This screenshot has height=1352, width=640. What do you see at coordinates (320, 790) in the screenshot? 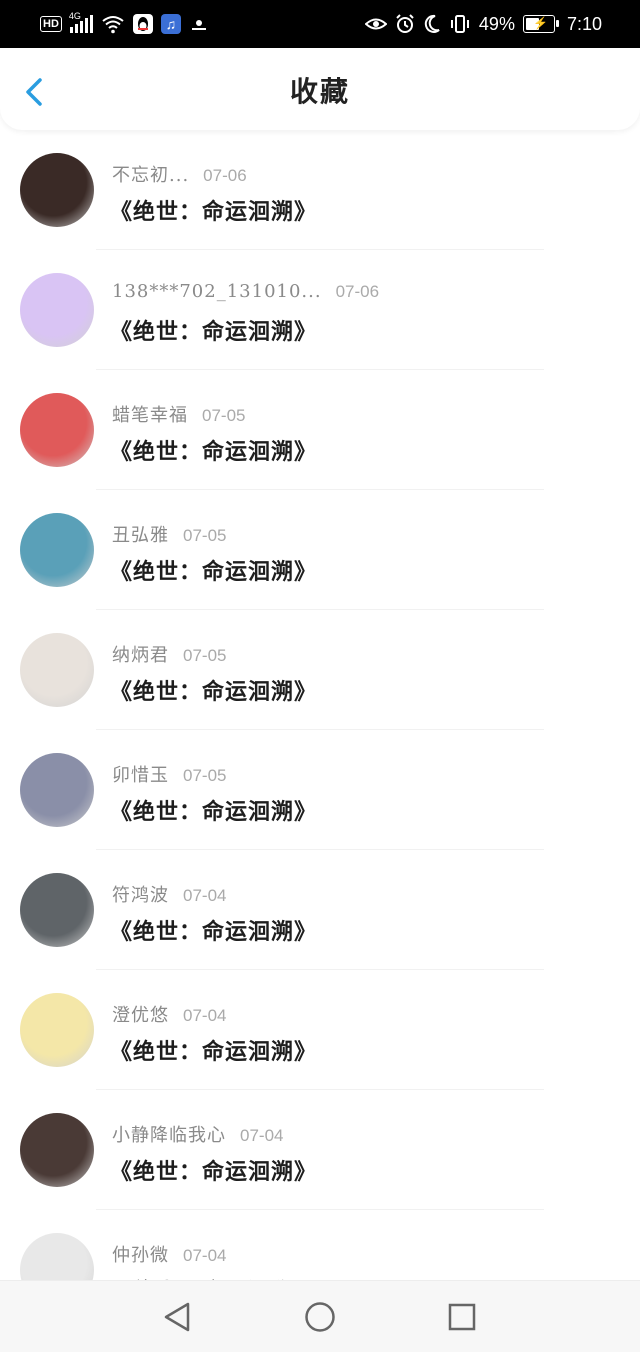
I see `list-item: 卯惜玉 07-05 《绝世：命运洄溯》` at bounding box center [320, 790].